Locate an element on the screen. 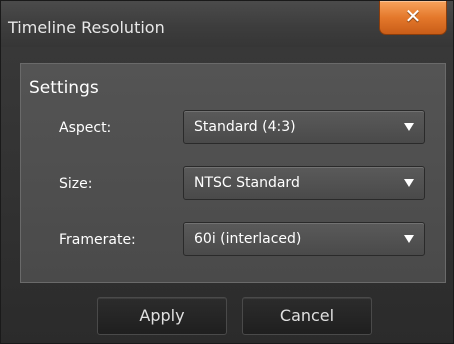 Image resolution: width=454 pixels, height=344 pixels. framerate-value: 60i (interlaced) is located at coordinates (248, 239).